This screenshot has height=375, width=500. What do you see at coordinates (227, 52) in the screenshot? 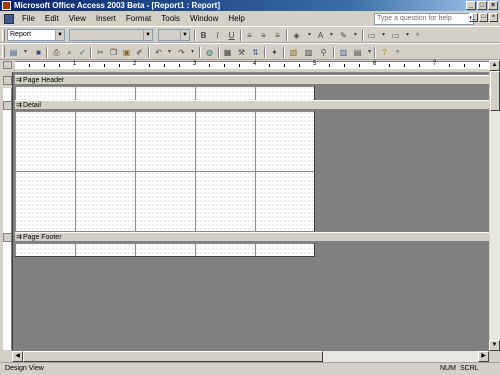
I see `field-list-icon: ▦` at bounding box center [227, 52].